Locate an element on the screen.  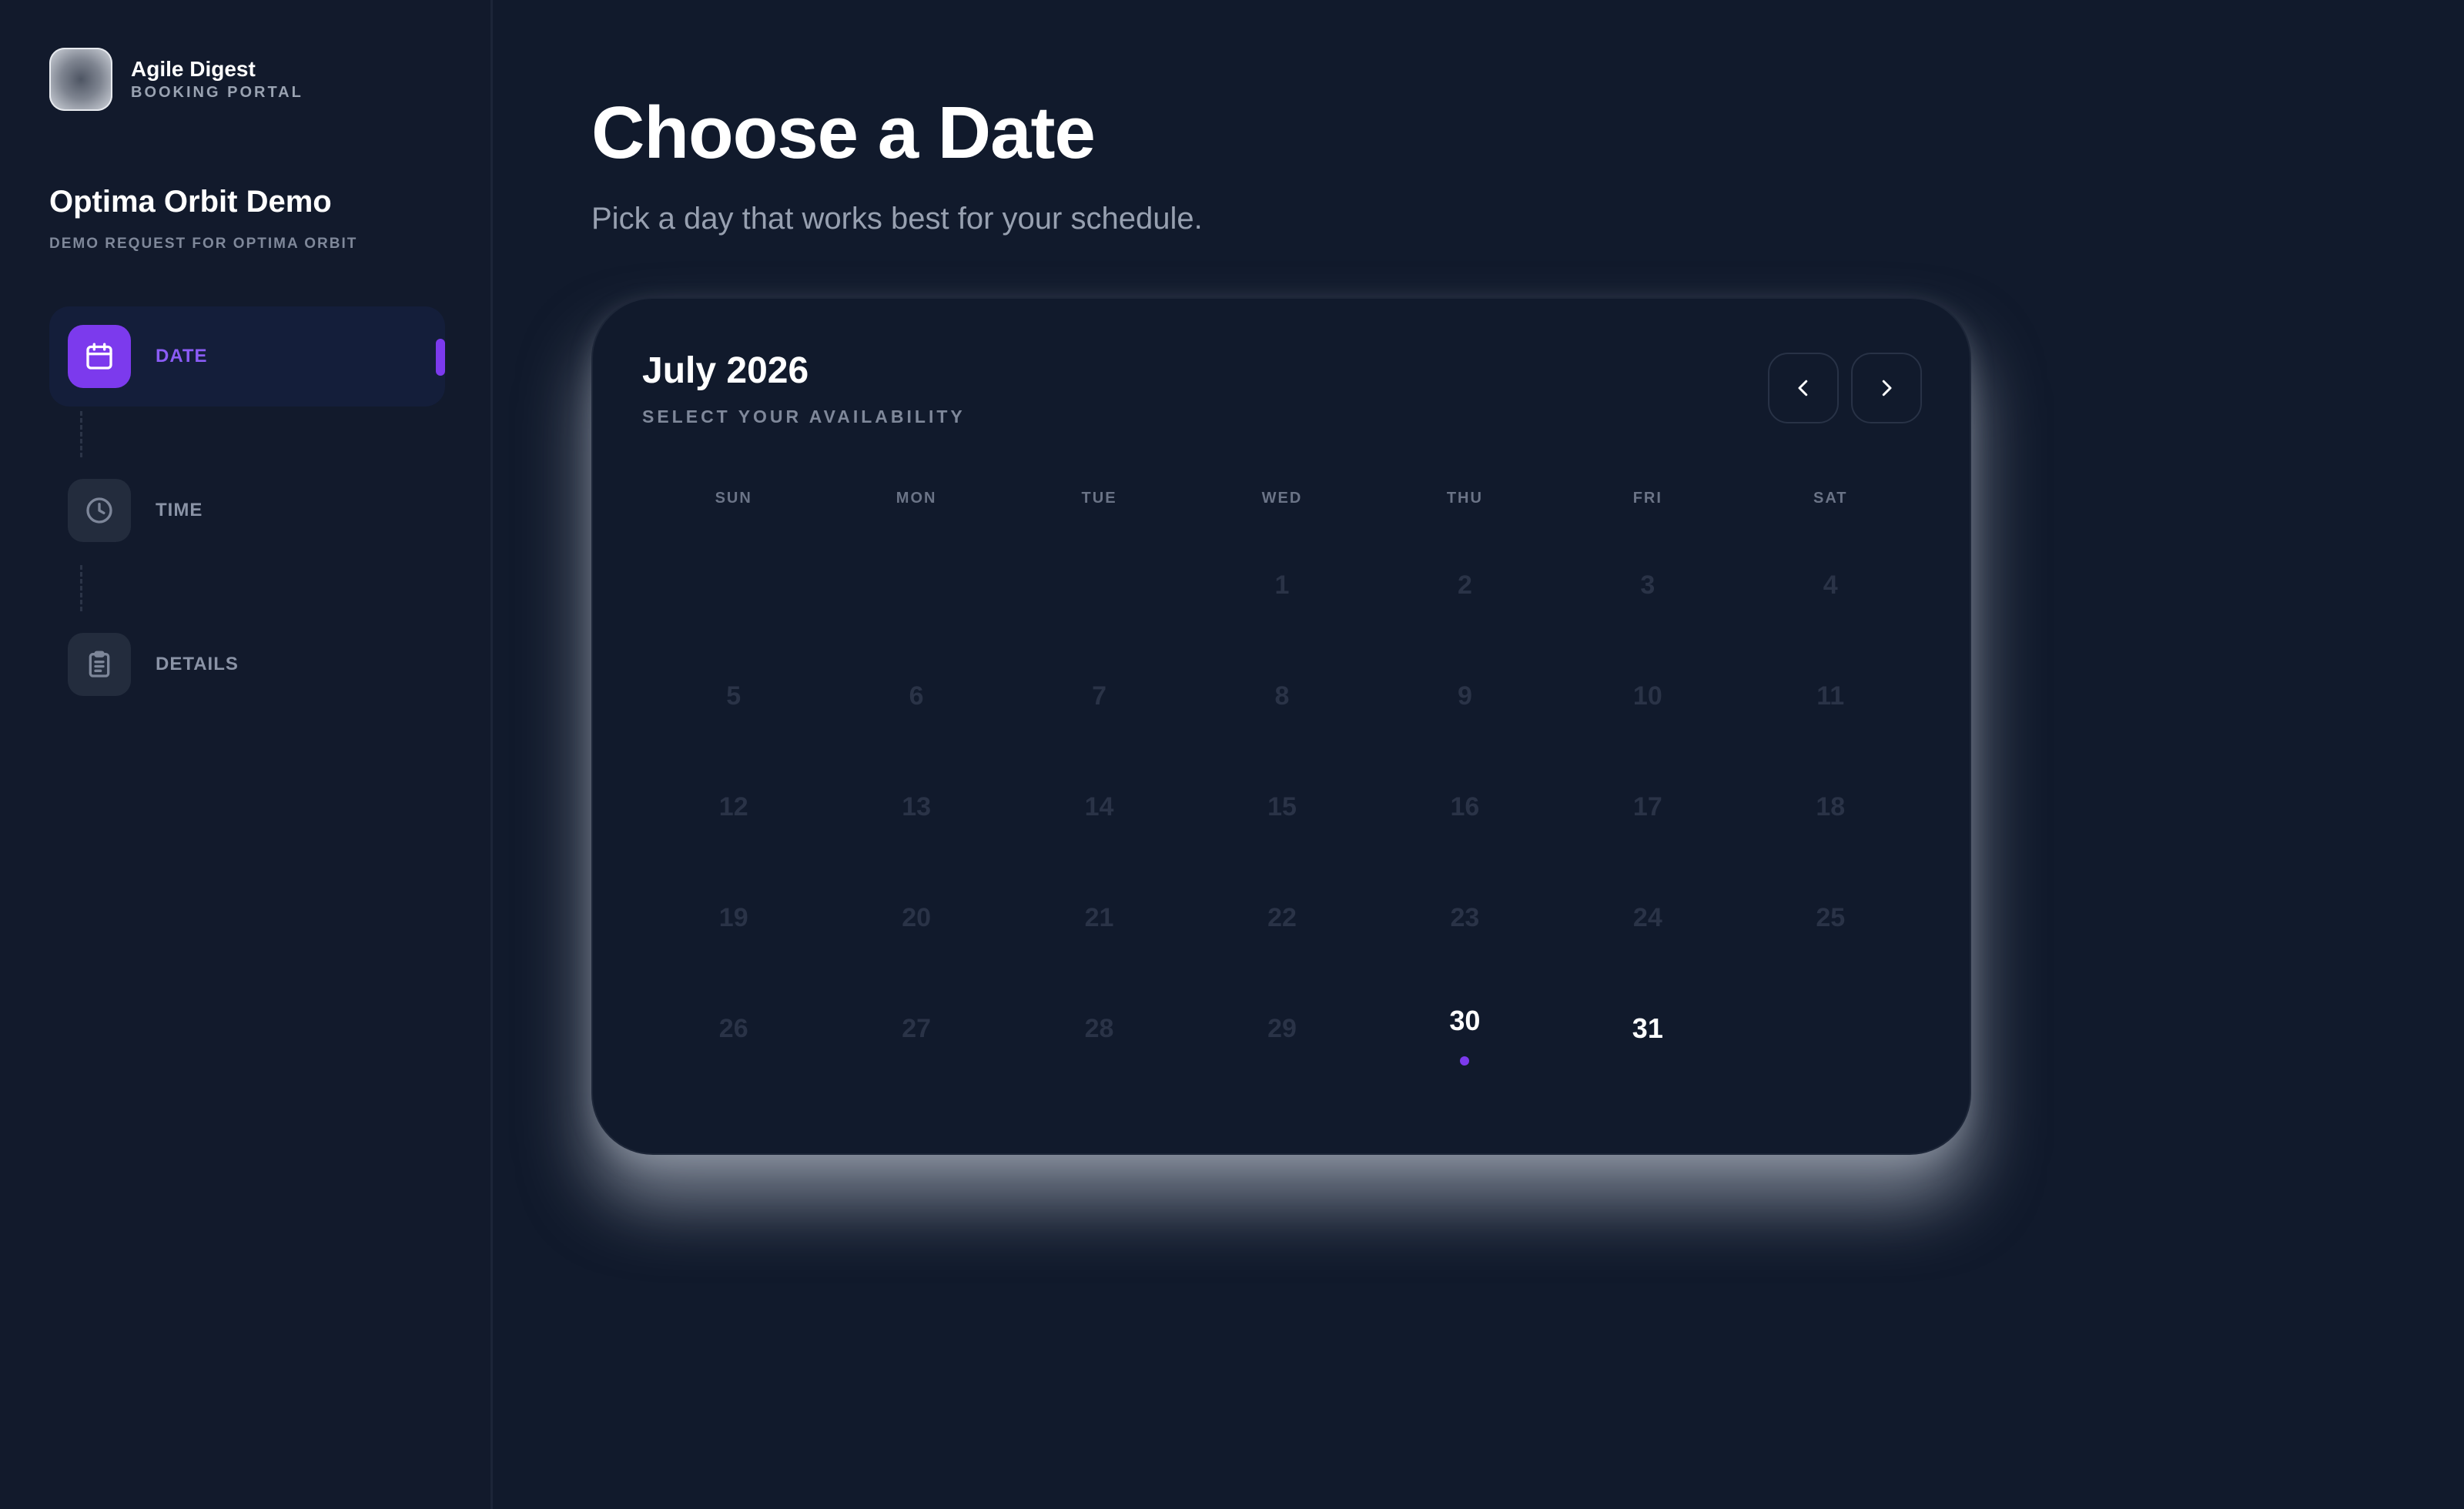
clock-icon is located at coordinates (99, 510).